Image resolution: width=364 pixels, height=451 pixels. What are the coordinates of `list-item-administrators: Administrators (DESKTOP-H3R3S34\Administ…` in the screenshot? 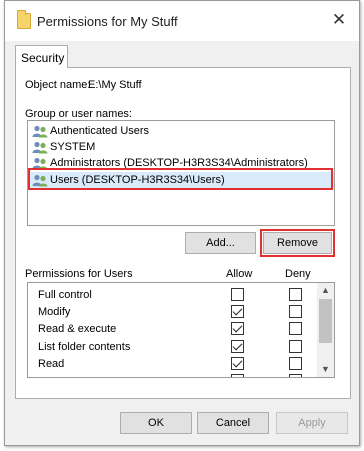 It's located at (181, 163).